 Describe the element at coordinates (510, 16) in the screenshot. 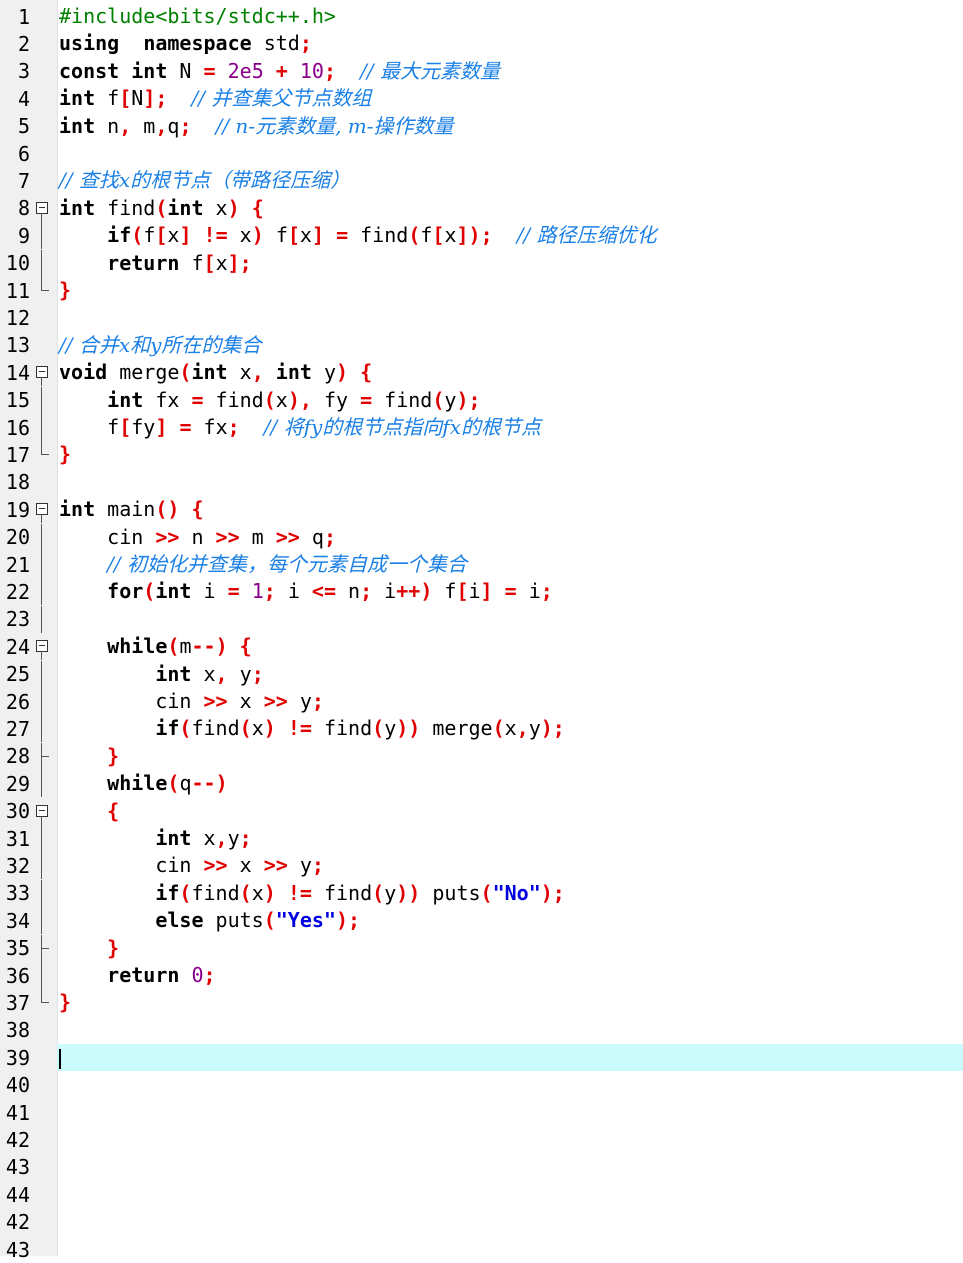

I see `line-code: #include<bits/stdc++.h>` at that location.